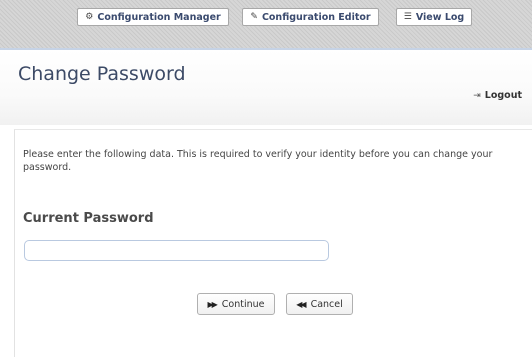 The width and height of the screenshot is (532, 357). I want to click on configuration-editor-label: Configuration Editor, so click(316, 17).